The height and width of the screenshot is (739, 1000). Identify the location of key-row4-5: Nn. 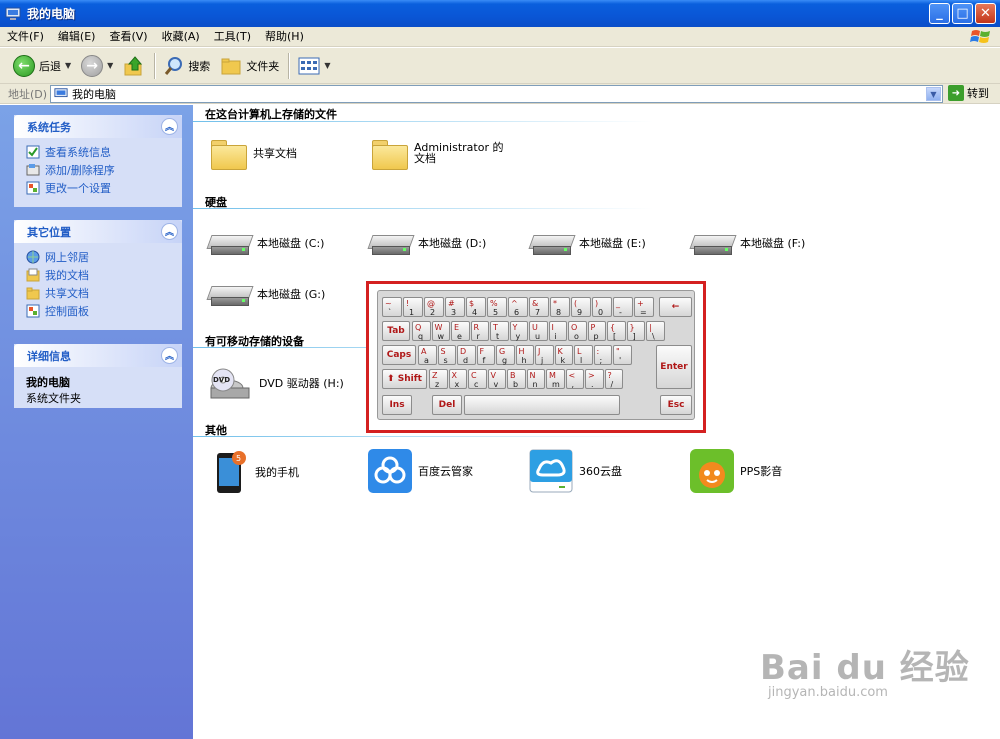
(535, 379).